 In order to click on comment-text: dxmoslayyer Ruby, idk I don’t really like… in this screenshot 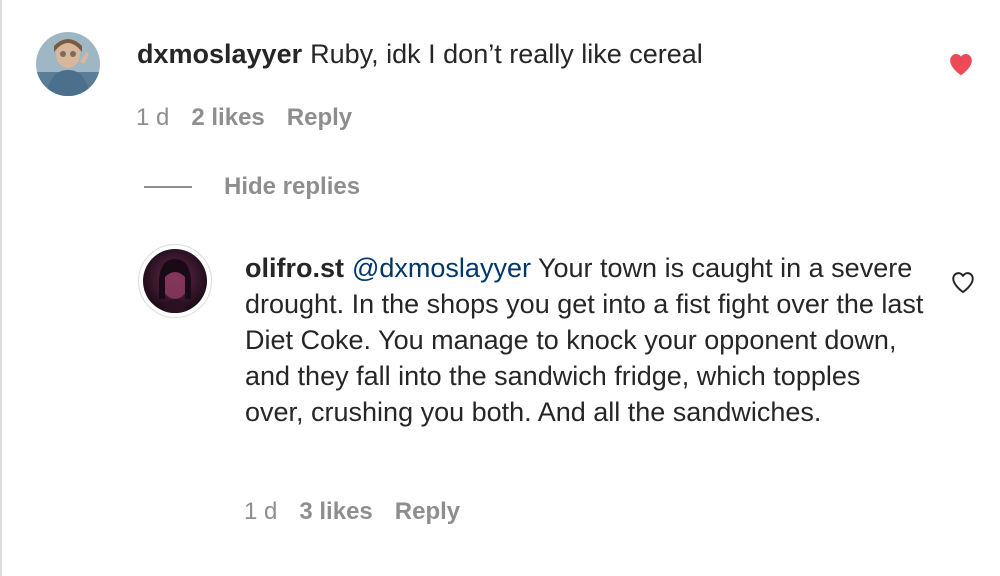, I will do `click(527, 54)`.